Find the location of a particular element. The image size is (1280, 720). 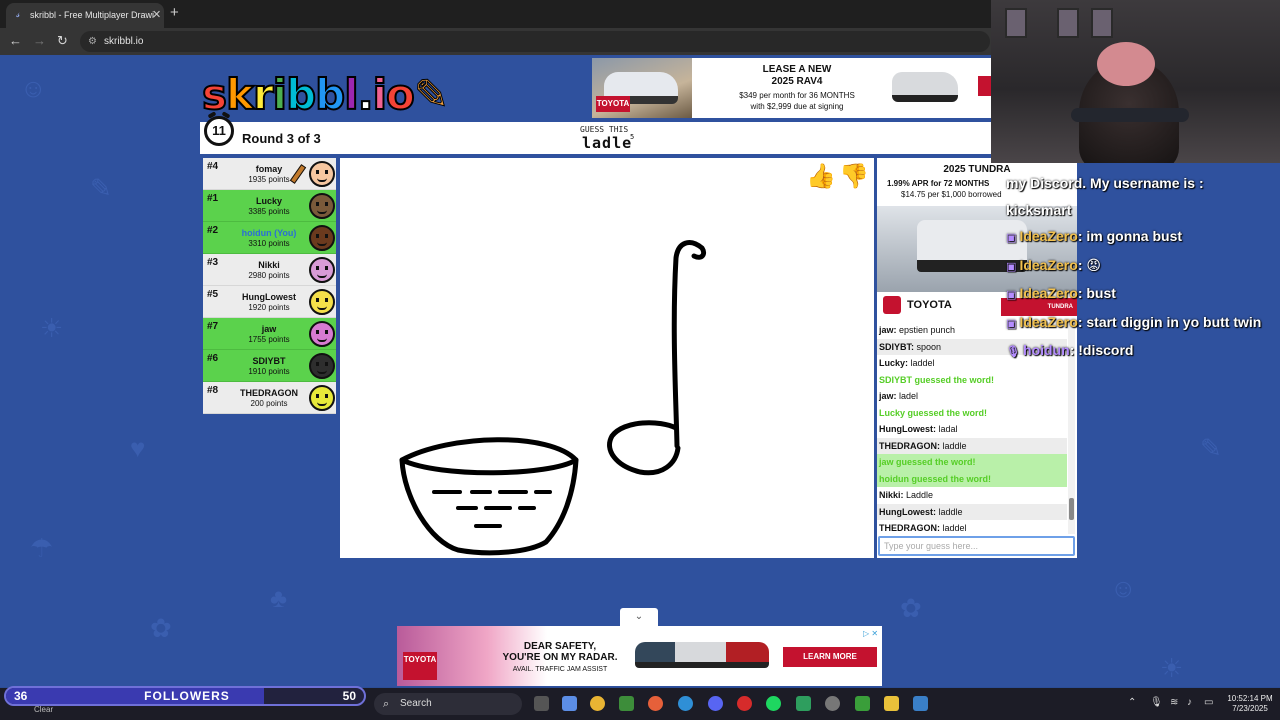

chat-user: Lucky is located at coordinates (892, 363).